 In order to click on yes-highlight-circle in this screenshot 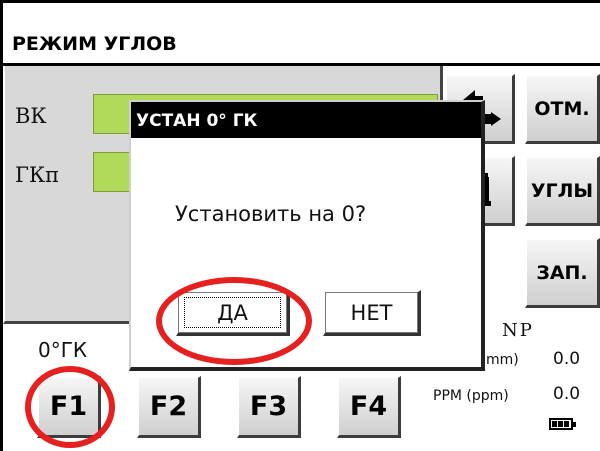, I will do `click(234, 321)`.